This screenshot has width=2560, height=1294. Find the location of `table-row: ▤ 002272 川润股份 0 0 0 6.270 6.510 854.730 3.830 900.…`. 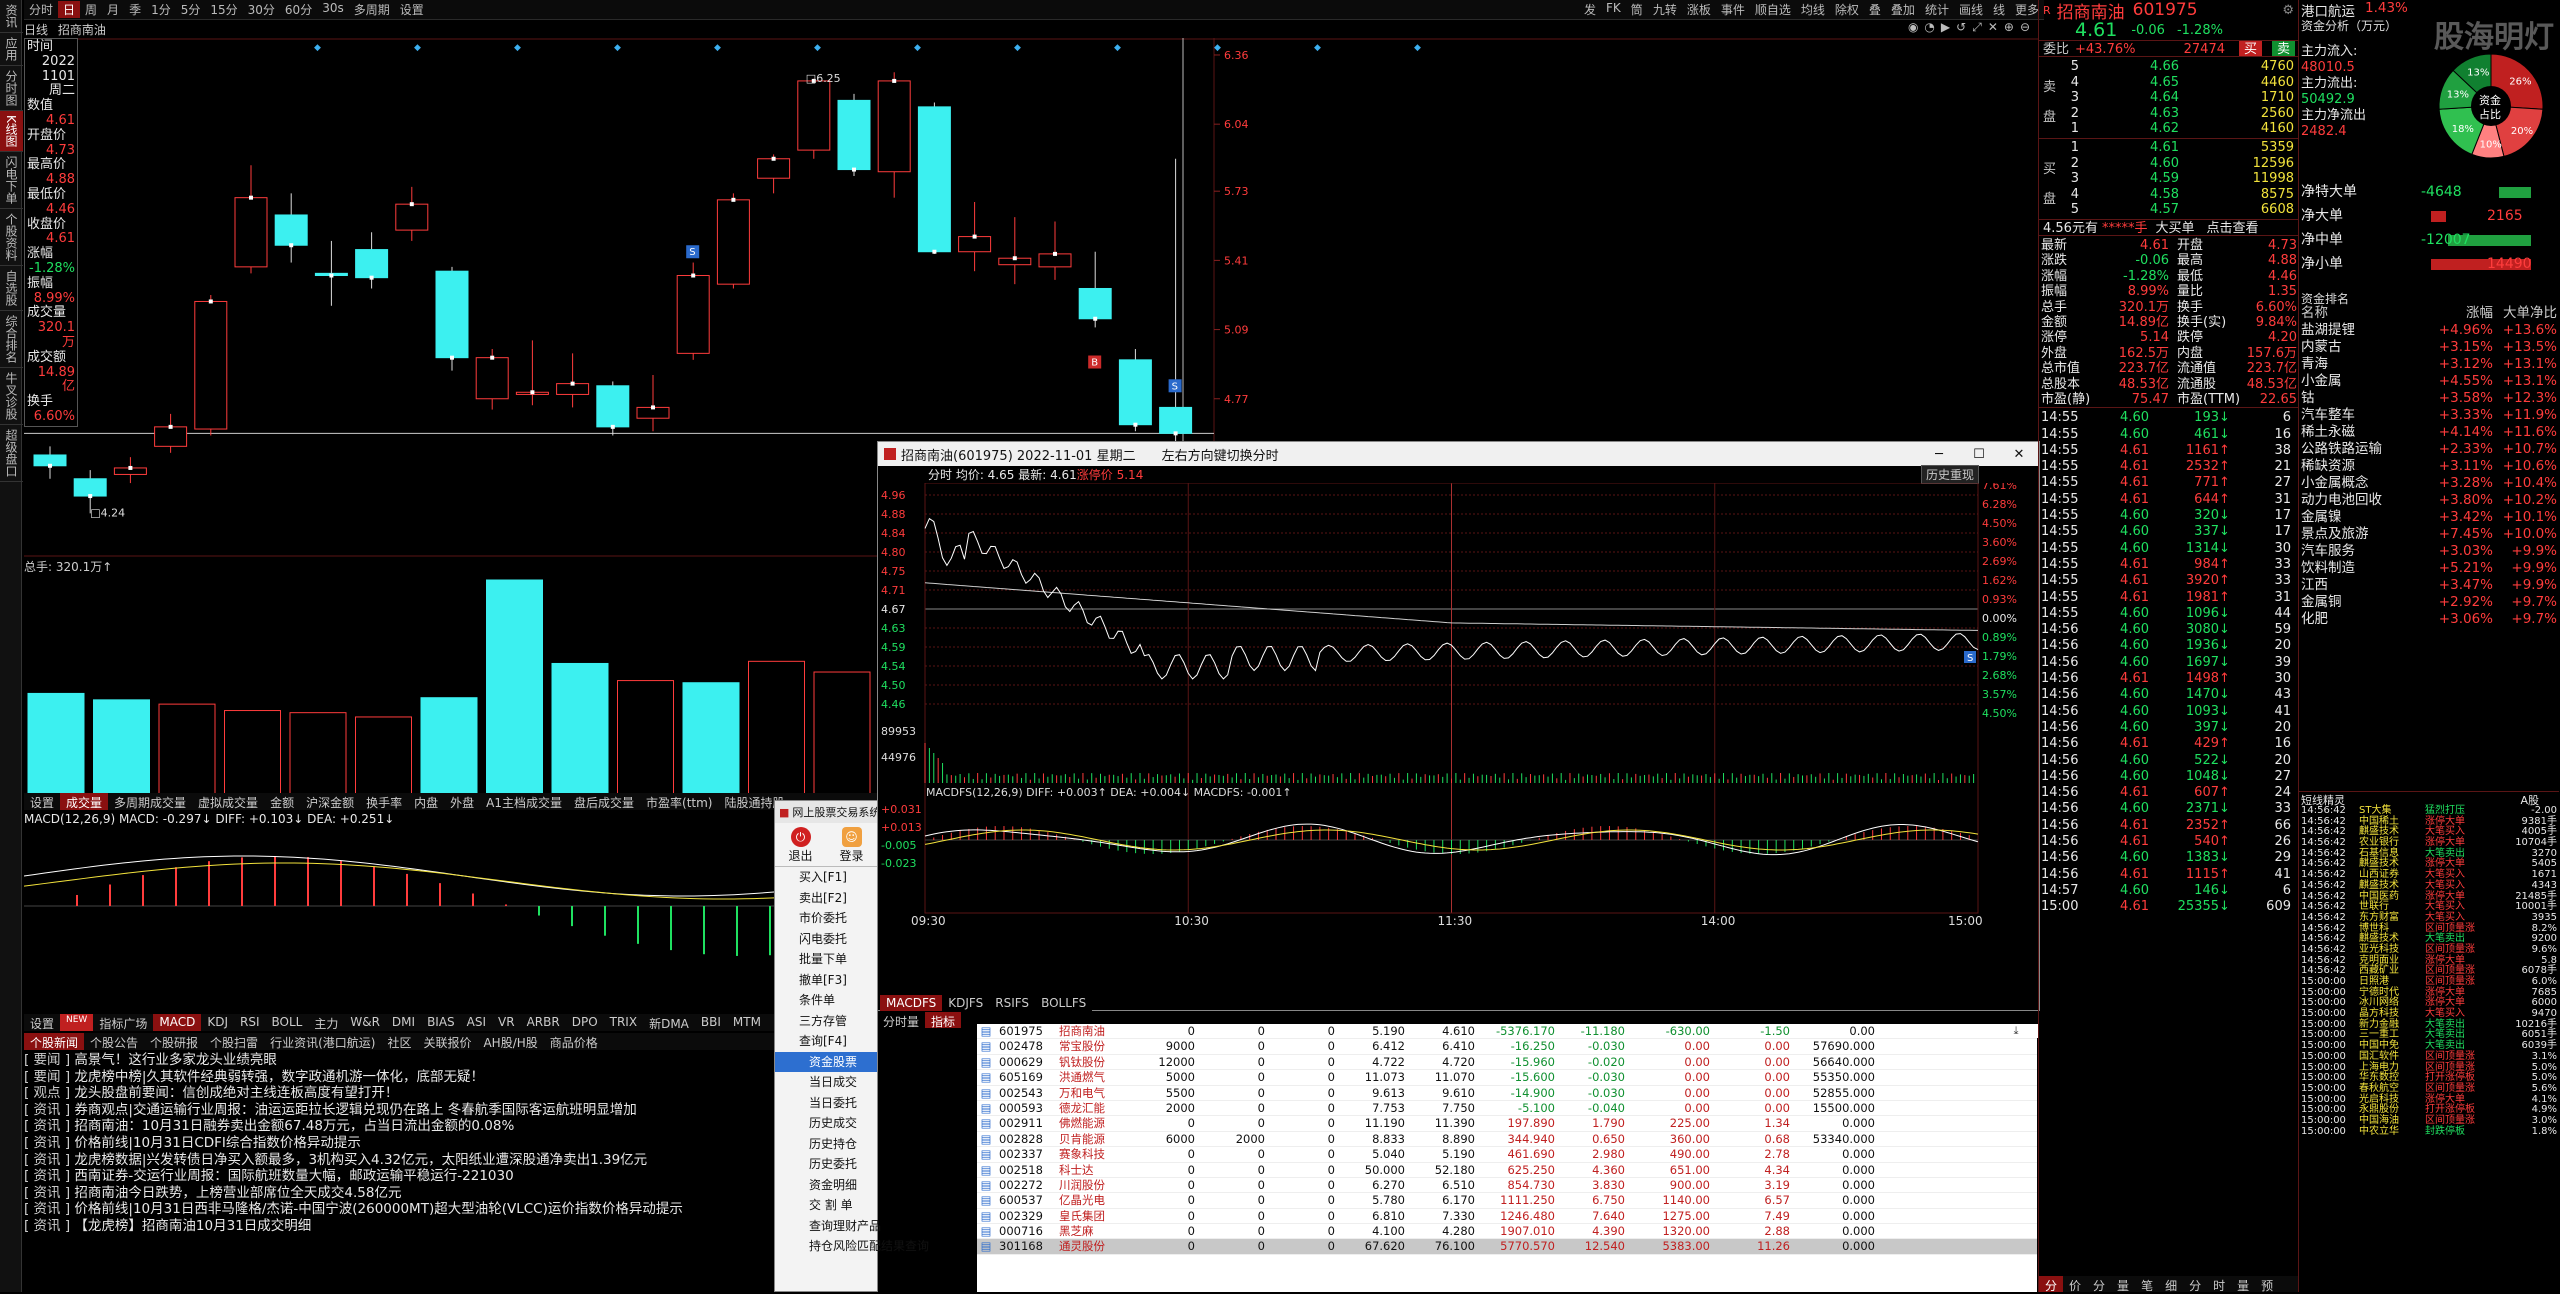

table-row: ▤ 002272 川润股份 0 0 0 6.270 6.510 854.730 3.830 900.… is located at coordinates (1507, 1186).